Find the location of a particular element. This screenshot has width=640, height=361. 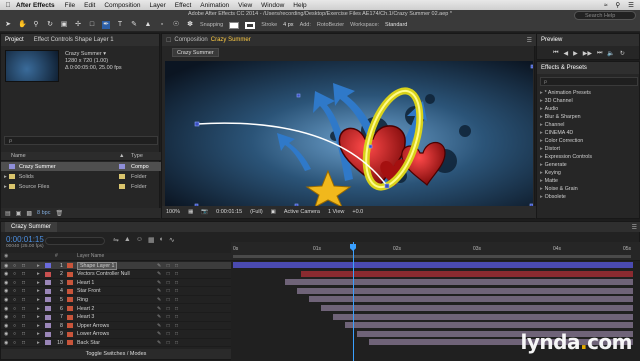

menu-edit: Edit is located at coordinates (89, 5).